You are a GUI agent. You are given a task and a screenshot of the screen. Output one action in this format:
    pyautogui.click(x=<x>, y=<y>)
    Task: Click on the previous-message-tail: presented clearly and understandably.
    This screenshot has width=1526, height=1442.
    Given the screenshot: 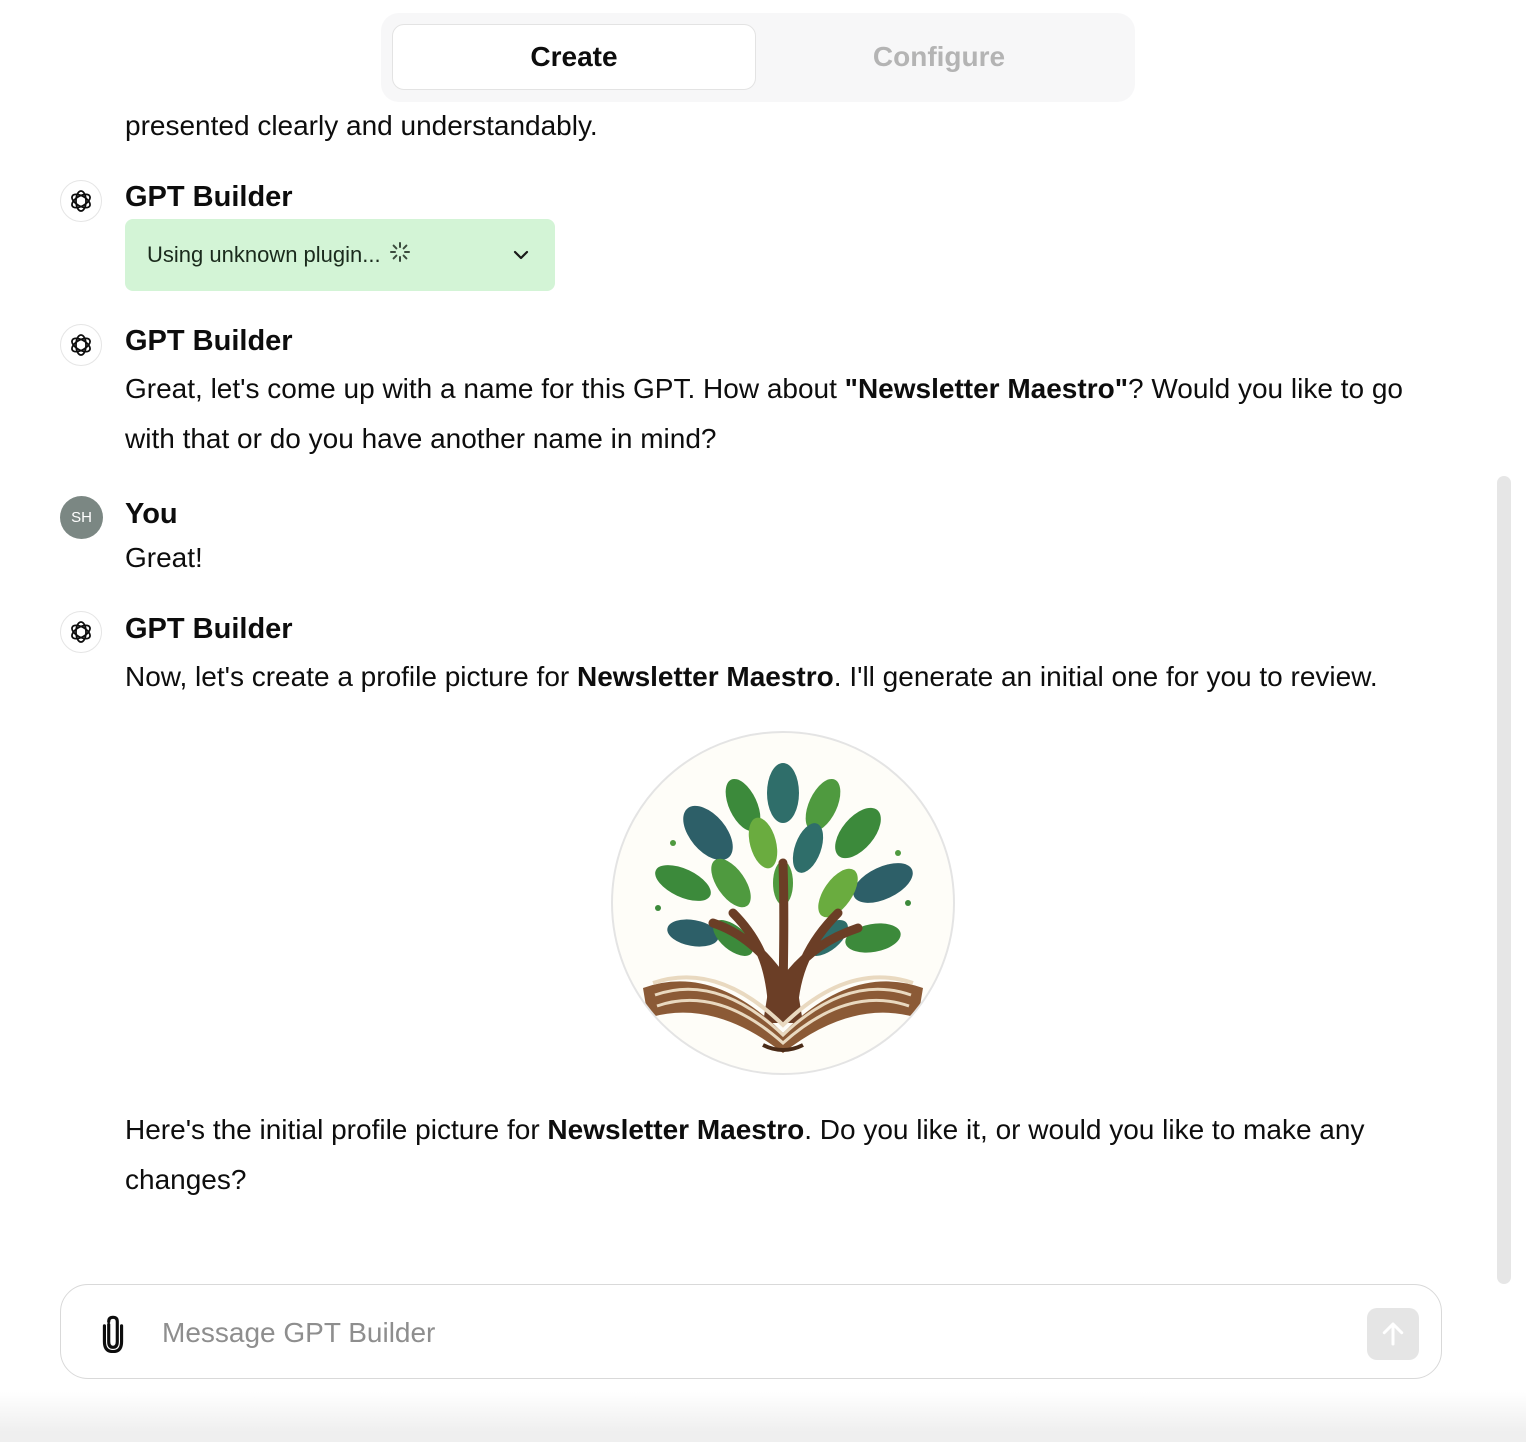 What is the action you would take?
    pyautogui.click(x=361, y=125)
    